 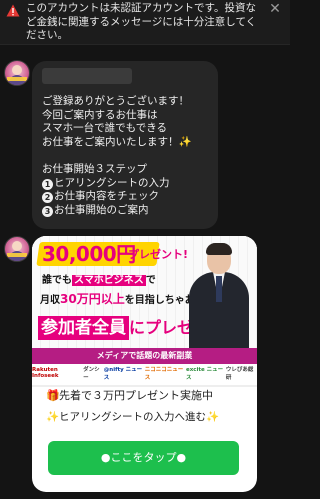 What do you see at coordinates (45, 373) in the screenshot?
I see `media-logo: Rakuten Infoseek` at bounding box center [45, 373].